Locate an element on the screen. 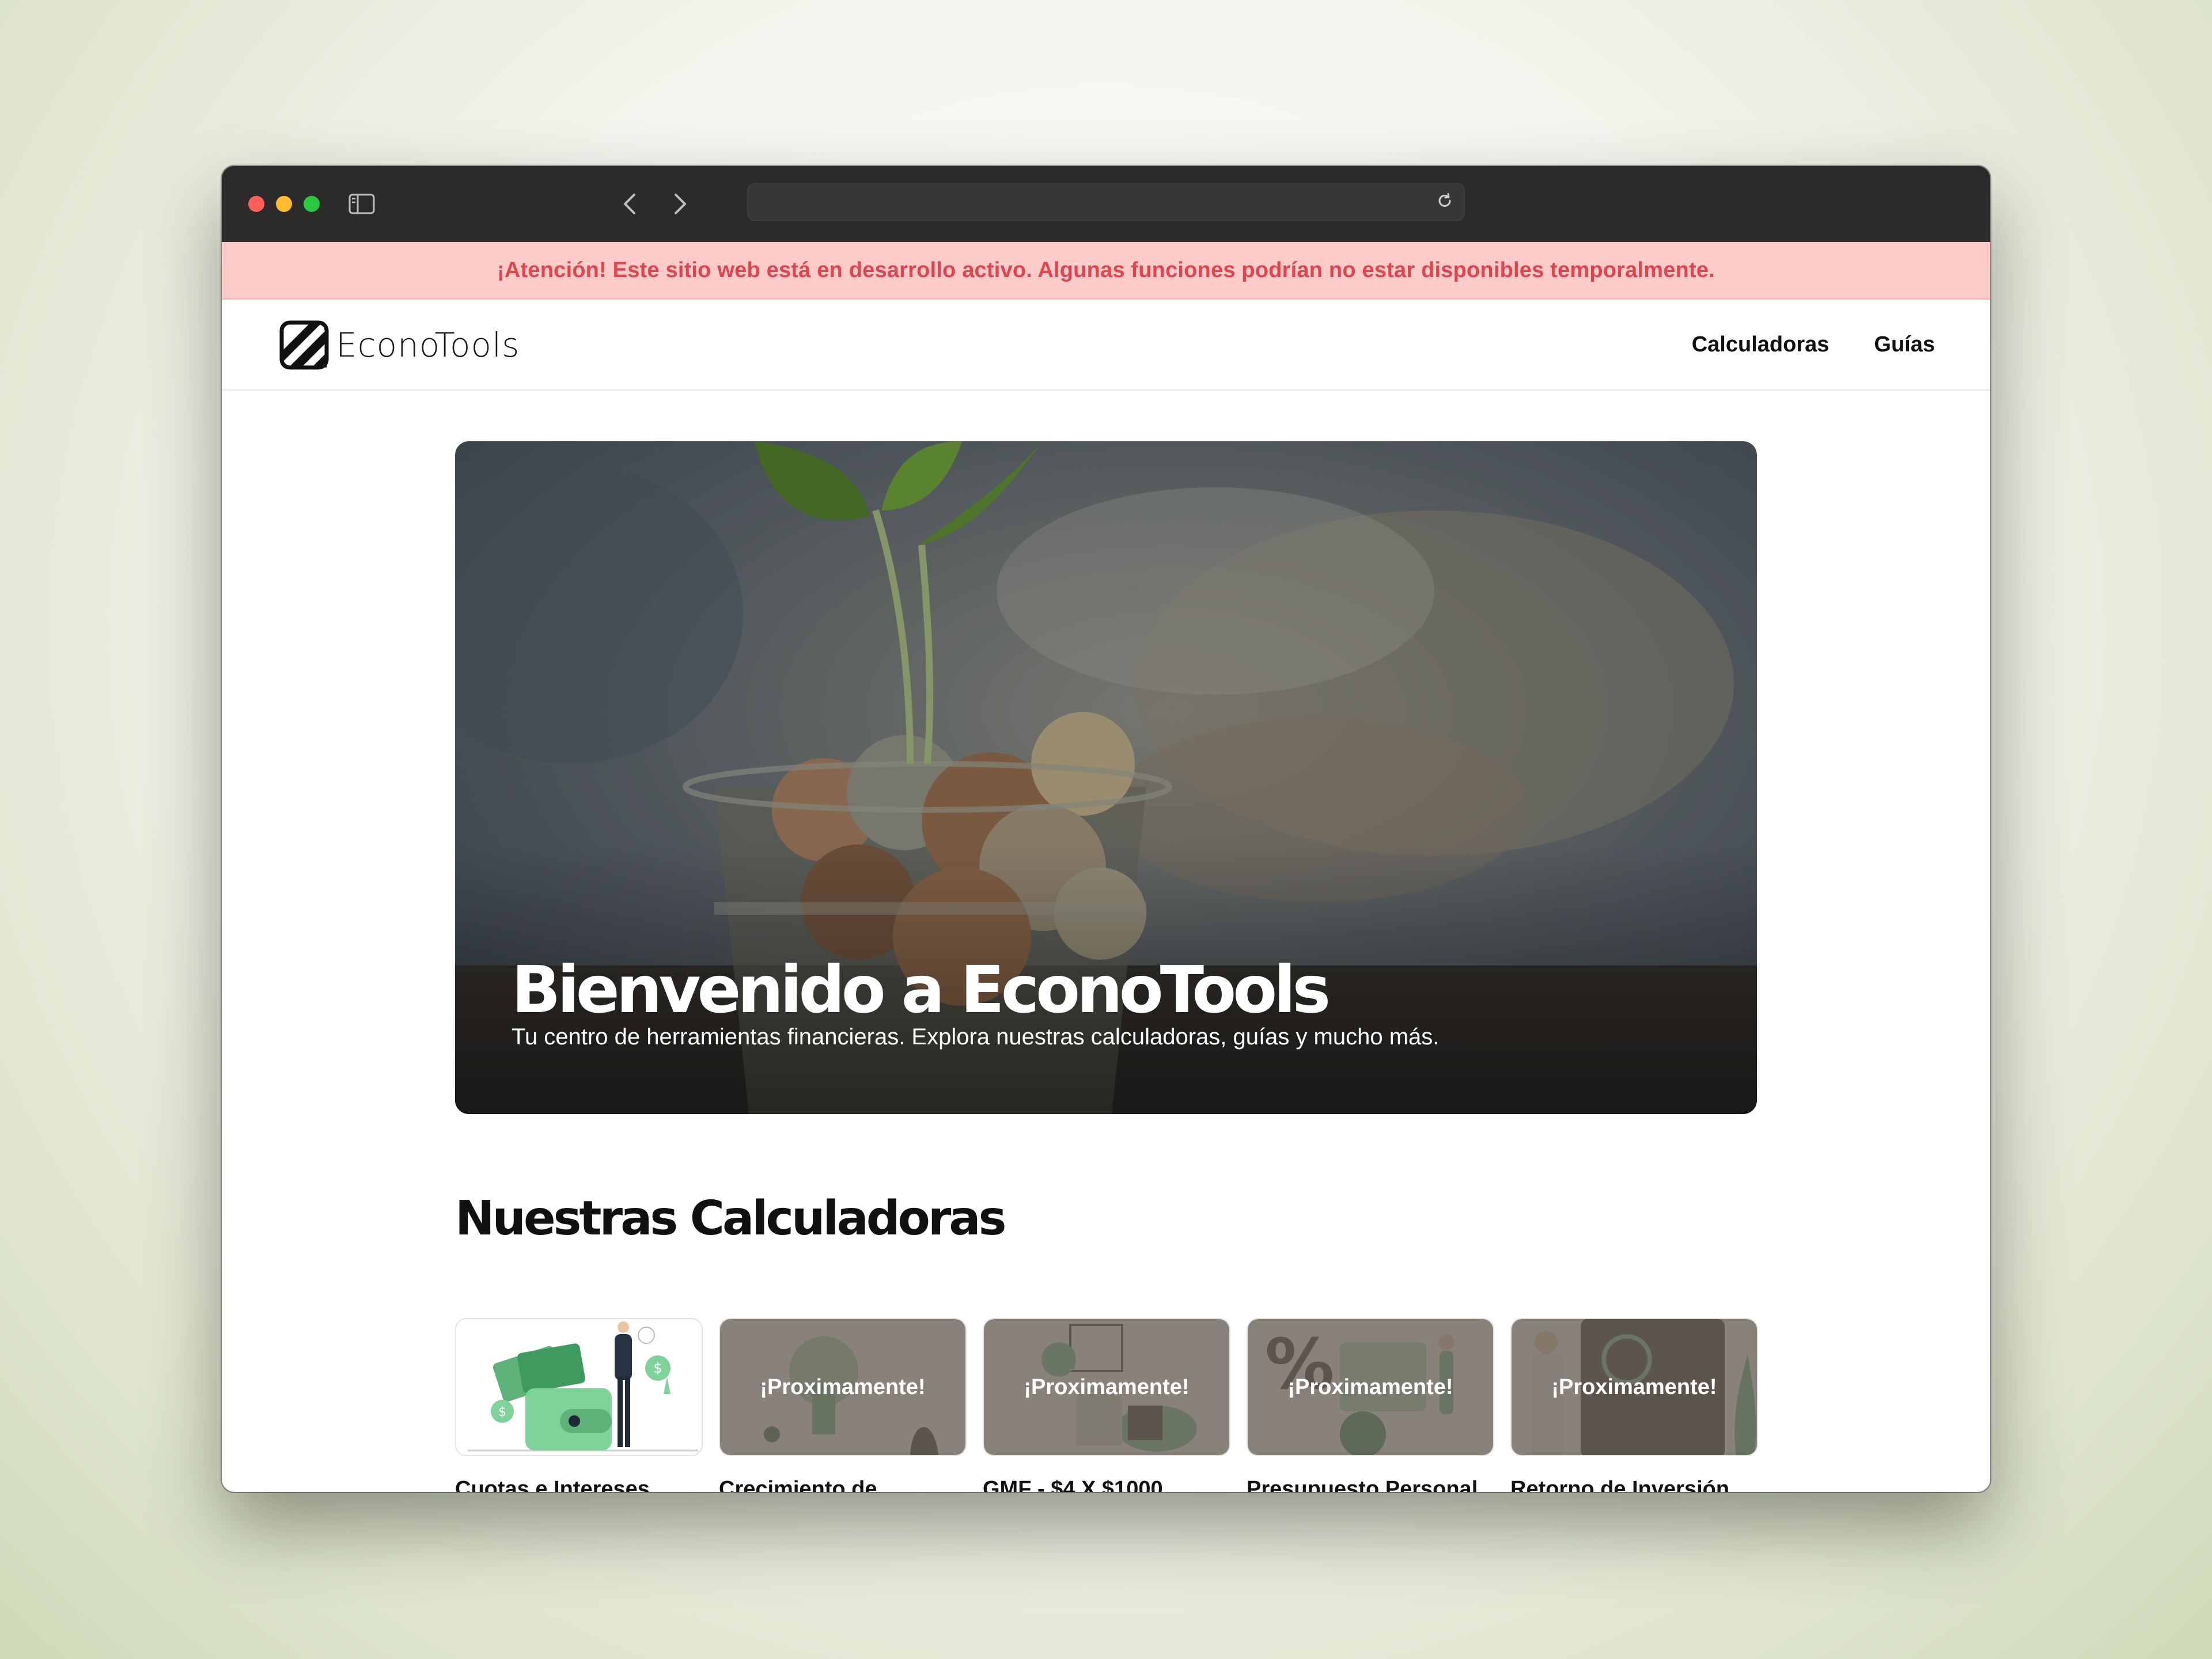 This screenshot has height=1659, width=2212. card-title: Cuotas e Intereses is located at coordinates (552, 1484).